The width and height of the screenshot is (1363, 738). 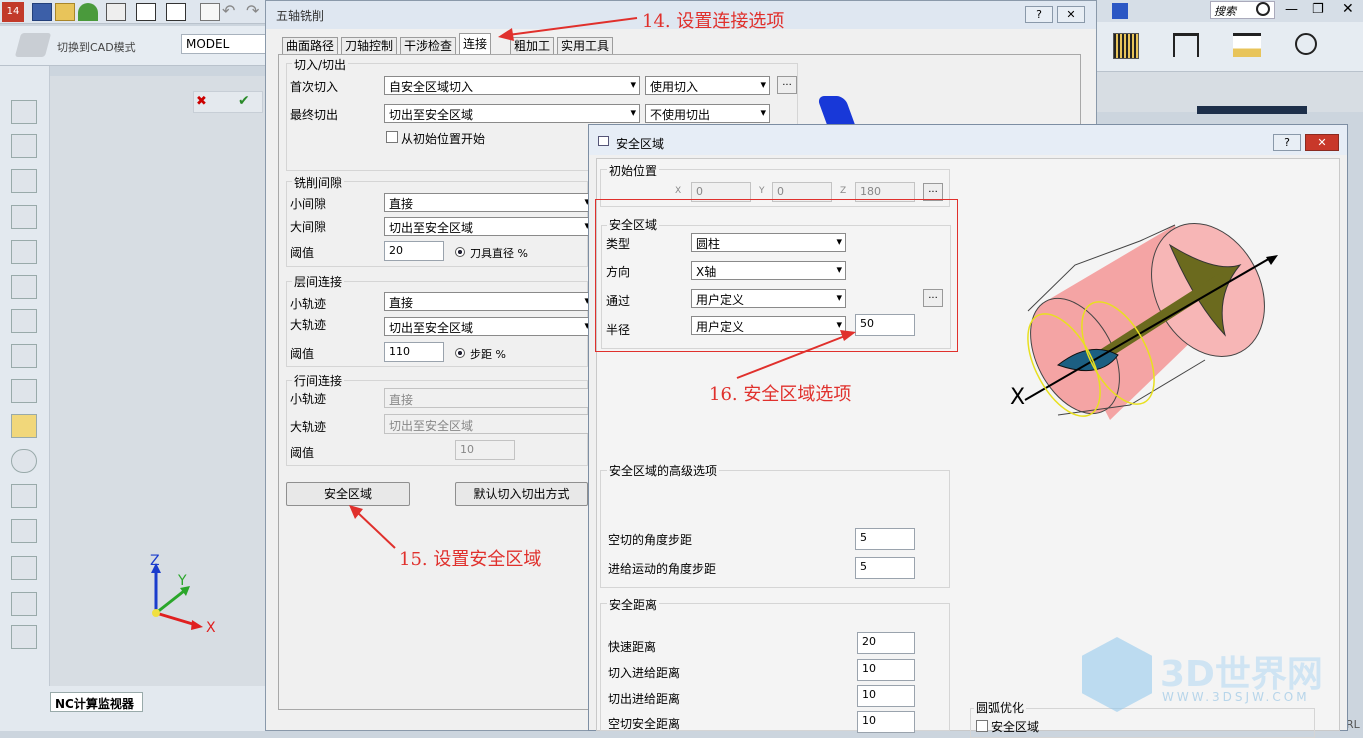 What do you see at coordinates (470, 559) in the screenshot?
I see `annotation-15: 15. 设置安全区域` at bounding box center [470, 559].